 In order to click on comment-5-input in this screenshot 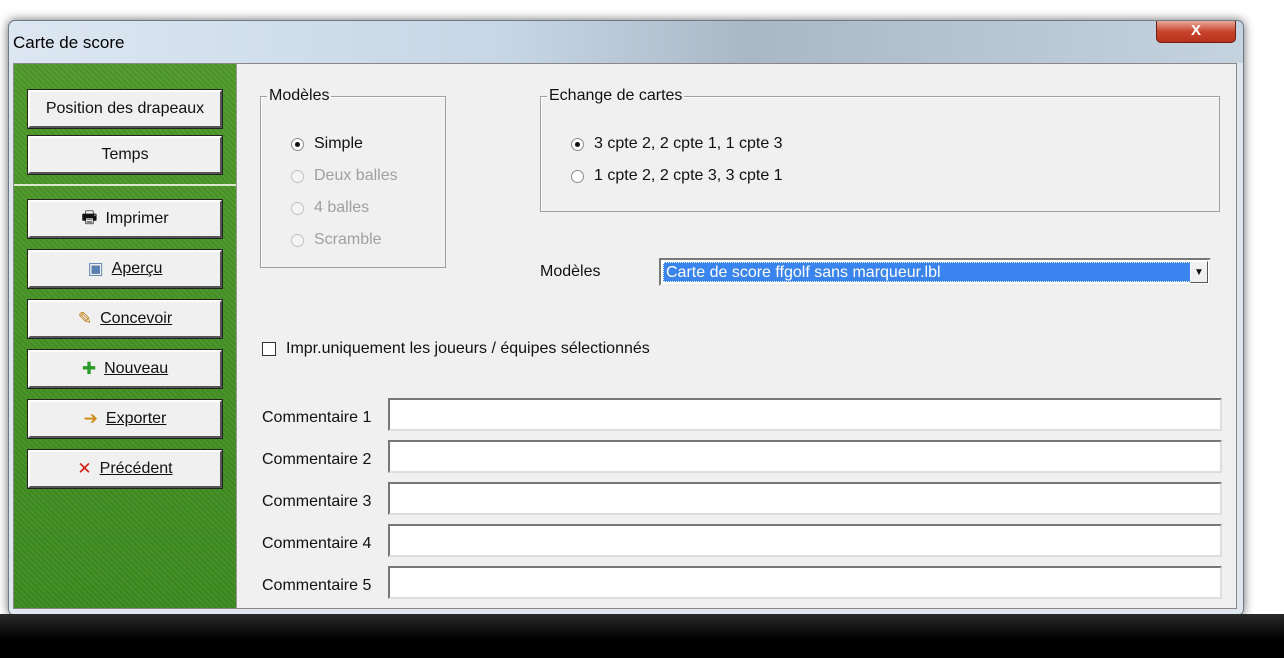, I will do `click(805, 582)`.